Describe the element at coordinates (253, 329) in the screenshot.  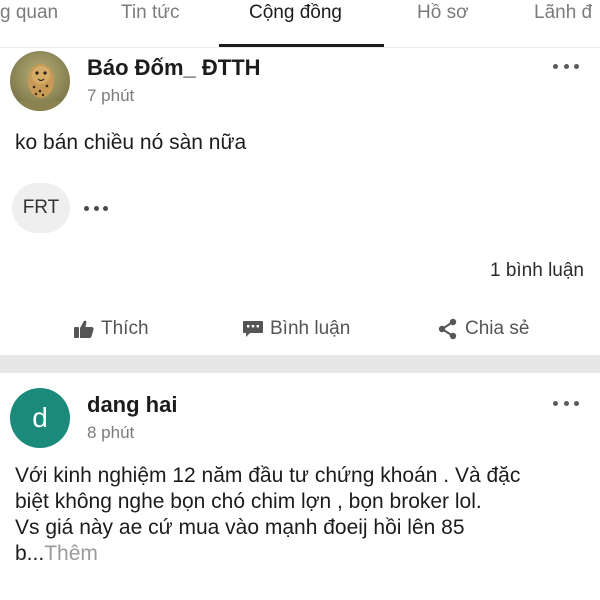
I see `comment-icon` at that location.